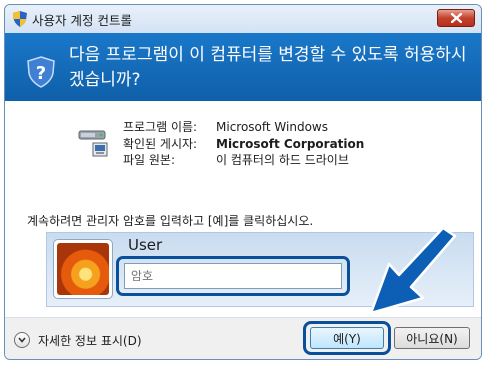 Image resolution: width=488 pixels, height=366 pixels. Describe the element at coordinates (347, 338) in the screenshot. I see `yes-button: 예(Y)` at that location.